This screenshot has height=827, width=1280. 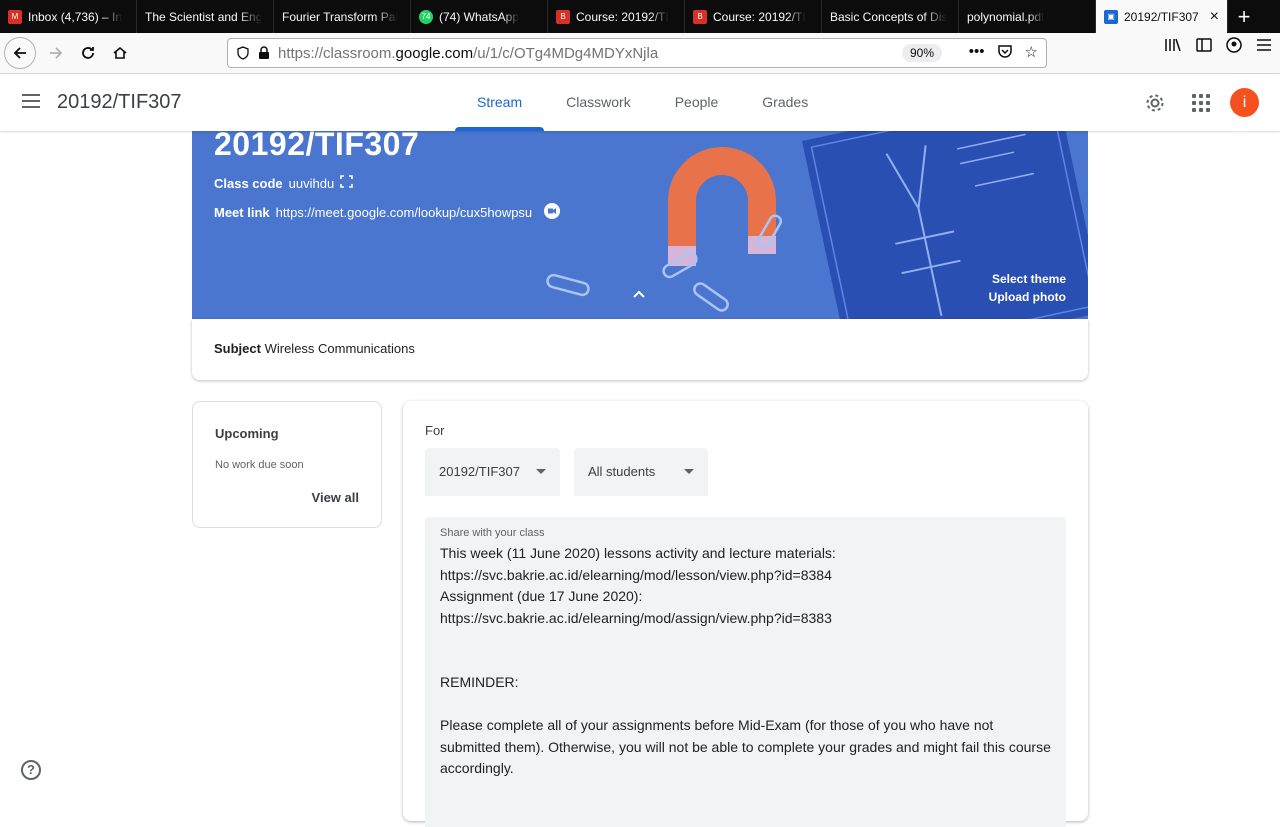 I want to click on bookmark-star-icon: ☆, so click(x=1031, y=53).